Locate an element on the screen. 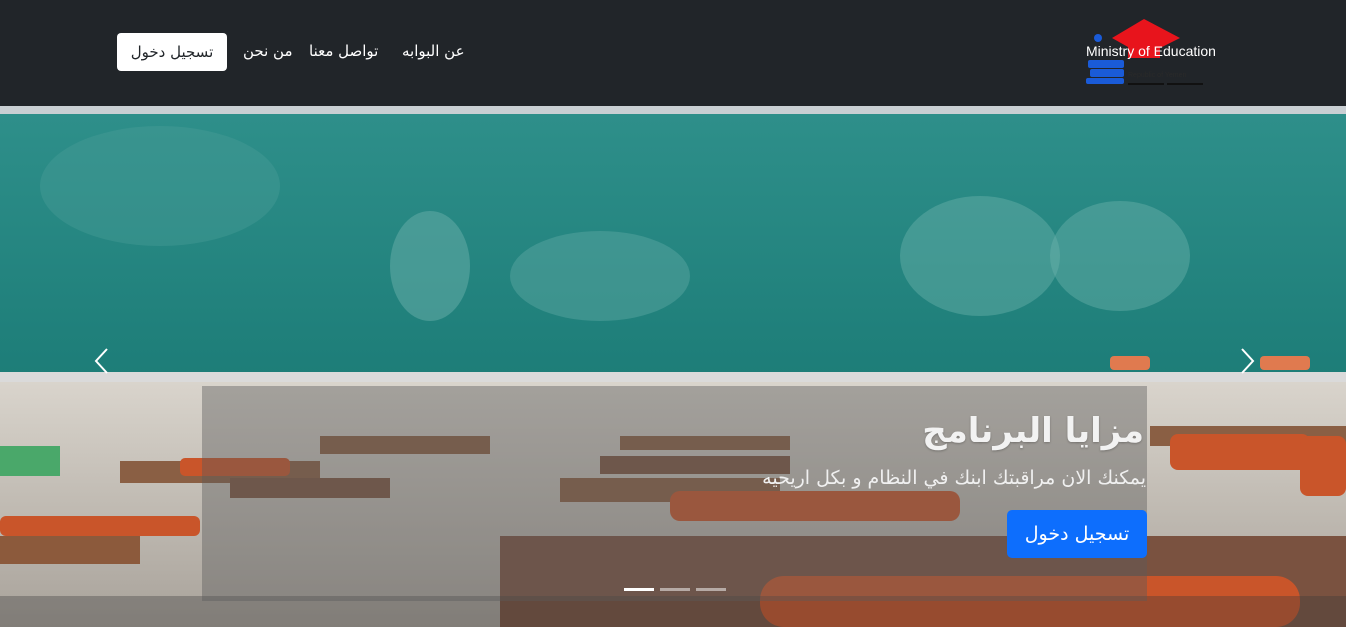 The image size is (1346, 627). nav-link-about-portal: عن البوابه is located at coordinates (433, 51).